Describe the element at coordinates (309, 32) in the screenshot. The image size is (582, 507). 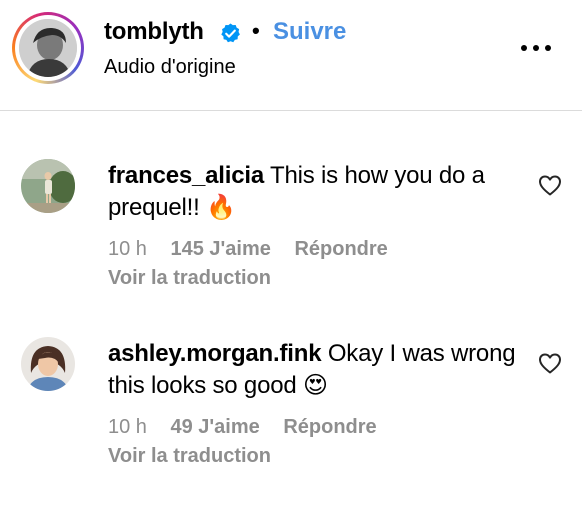
I see `follow-button: Suivre` at that location.